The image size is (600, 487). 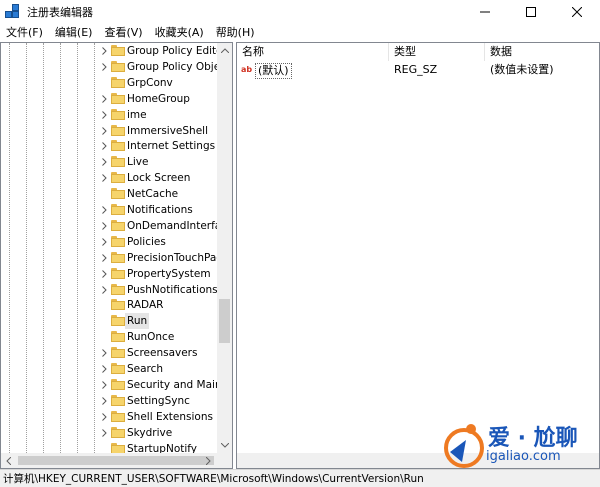 I want to click on tree-vertical-scroll-thumb, so click(x=224, y=321).